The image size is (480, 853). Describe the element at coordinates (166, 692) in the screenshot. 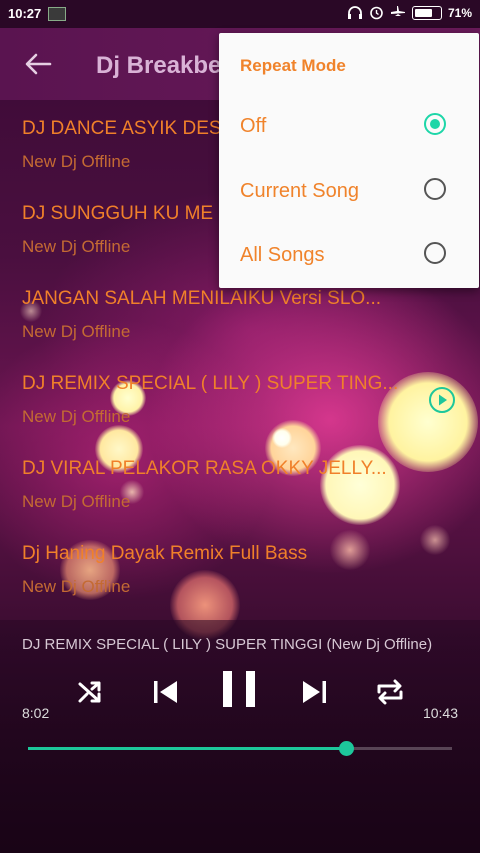

I see `skip-previous-icon` at that location.